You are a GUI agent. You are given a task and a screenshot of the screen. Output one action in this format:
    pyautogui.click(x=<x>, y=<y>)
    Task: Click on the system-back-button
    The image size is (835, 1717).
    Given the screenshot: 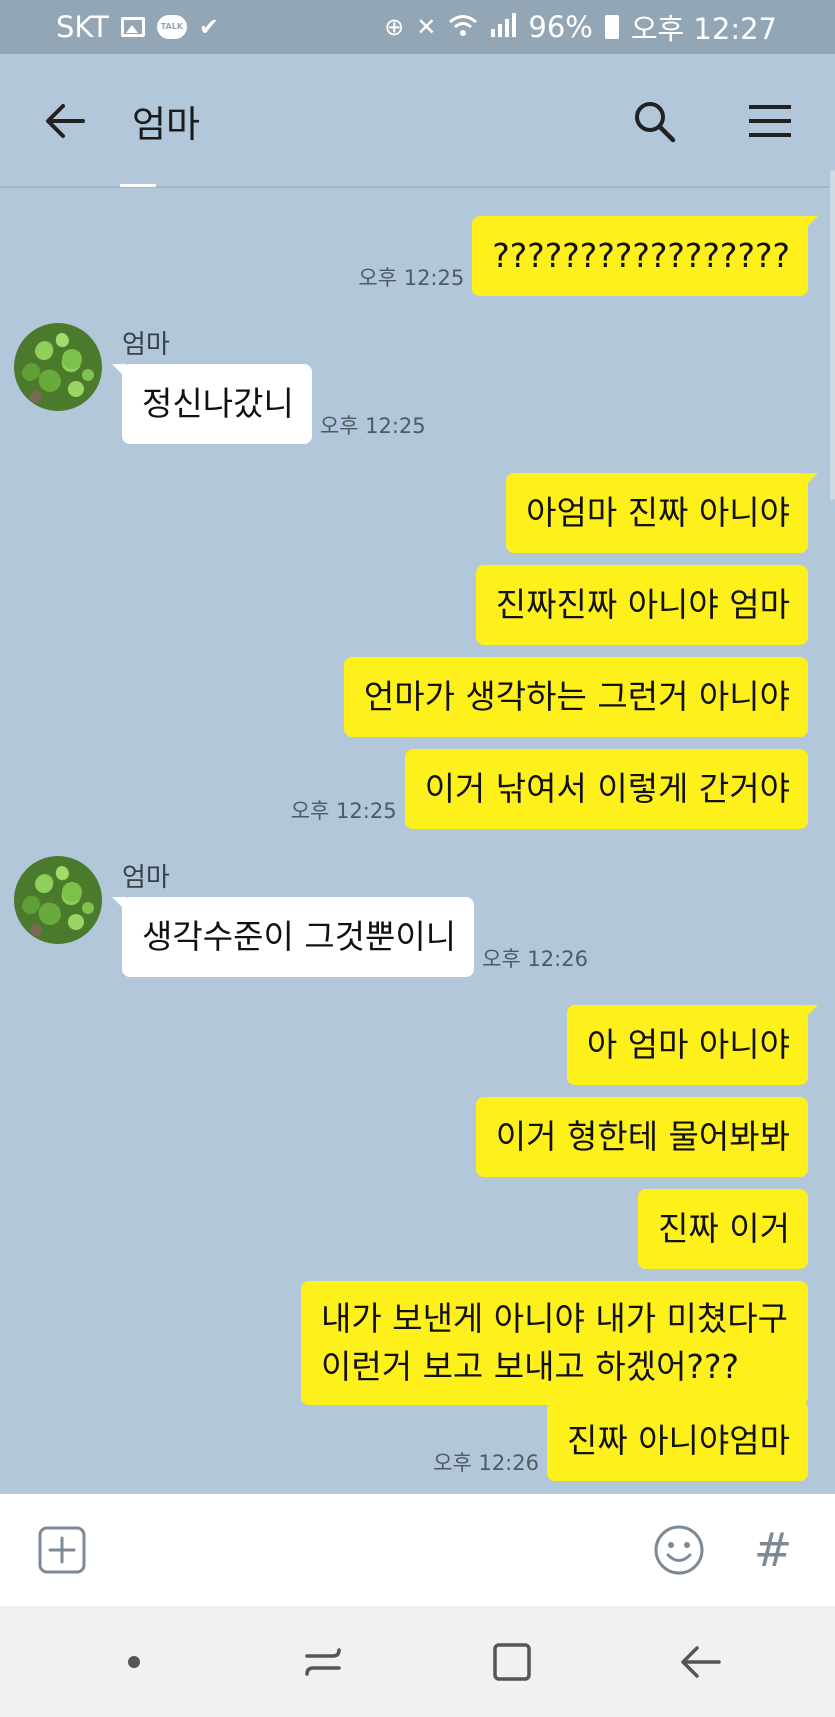 What is the action you would take?
    pyautogui.click(x=701, y=1662)
    